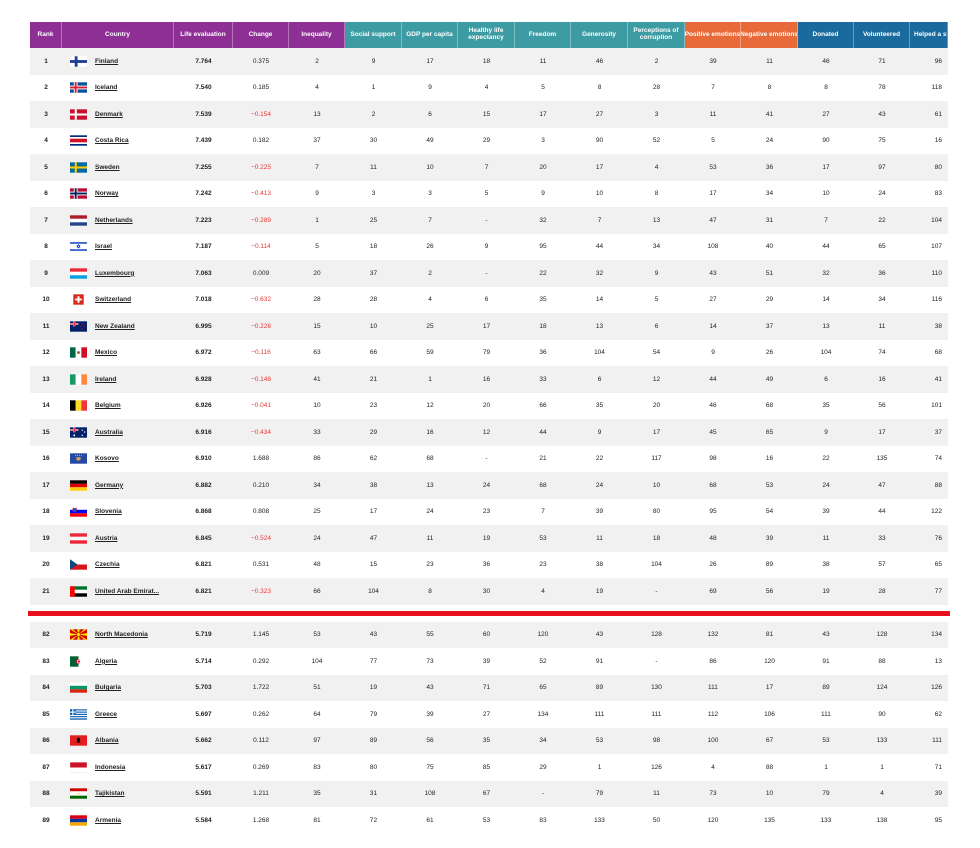  I want to click on country-link: Armenia, so click(108, 820).